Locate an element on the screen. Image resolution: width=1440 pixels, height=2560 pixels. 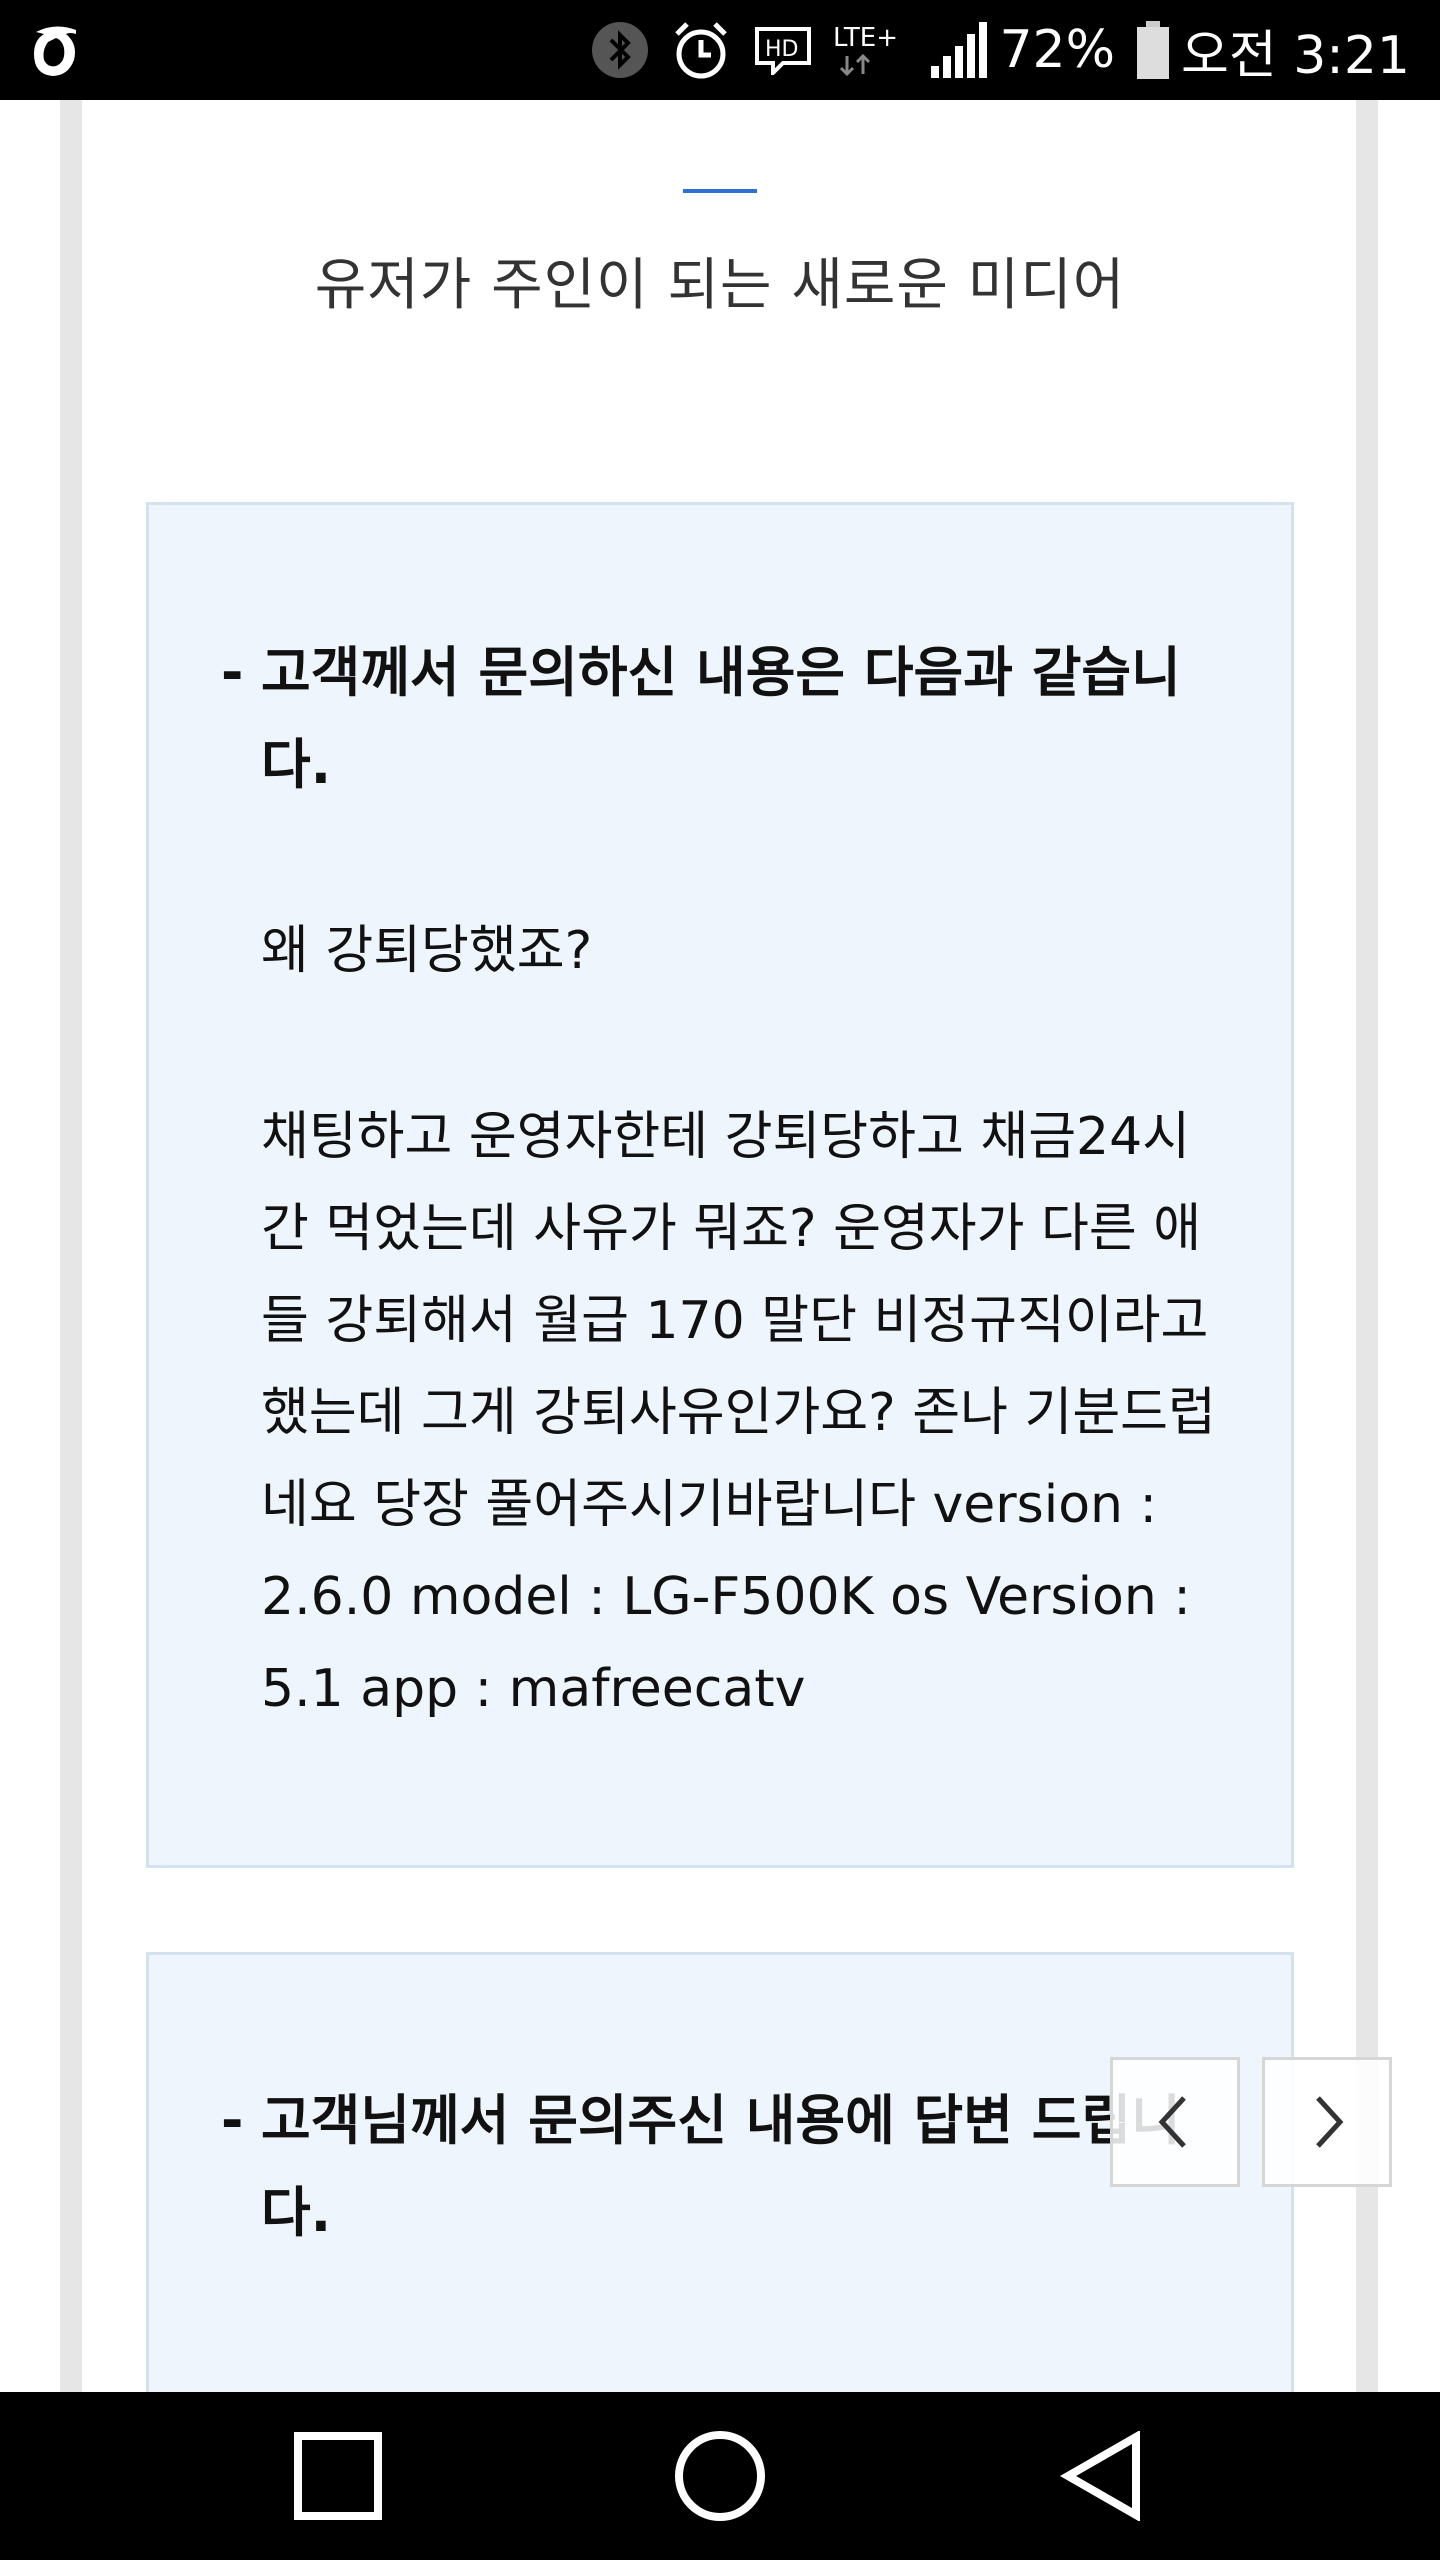
previous-button is located at coordinates (1175, 2122).